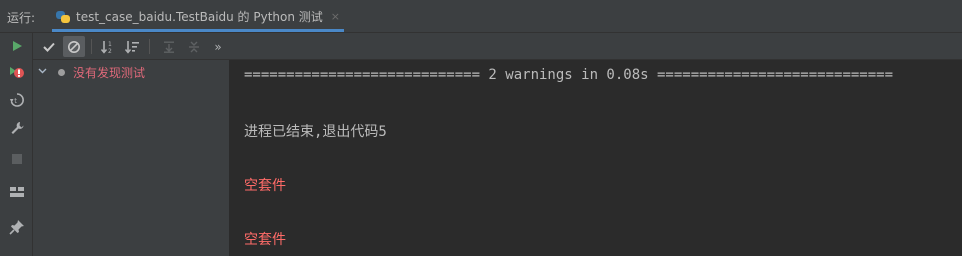  Describe the element at coordinates (17, 72) in the screenshot. I see `rerun-failed-tests-icon` at that location.